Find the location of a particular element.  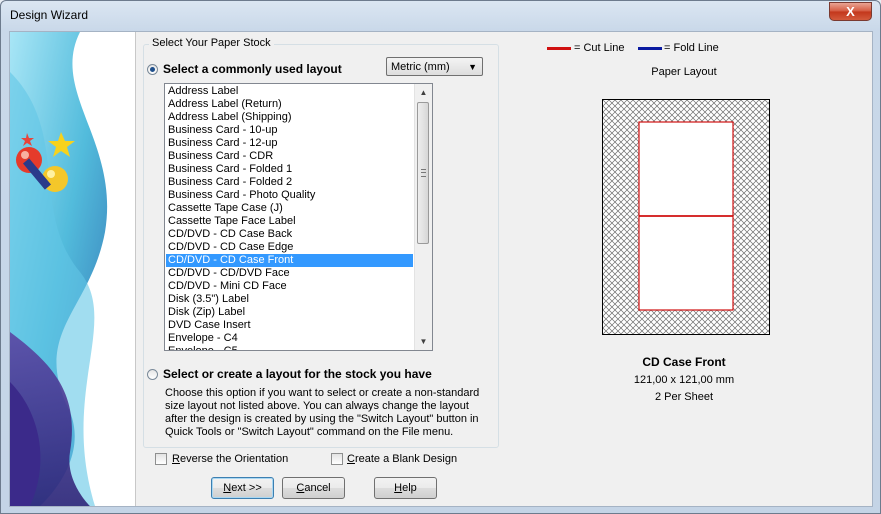

vertical-scrollbar: ▲ ▼ is located at coordinates (423, 217).